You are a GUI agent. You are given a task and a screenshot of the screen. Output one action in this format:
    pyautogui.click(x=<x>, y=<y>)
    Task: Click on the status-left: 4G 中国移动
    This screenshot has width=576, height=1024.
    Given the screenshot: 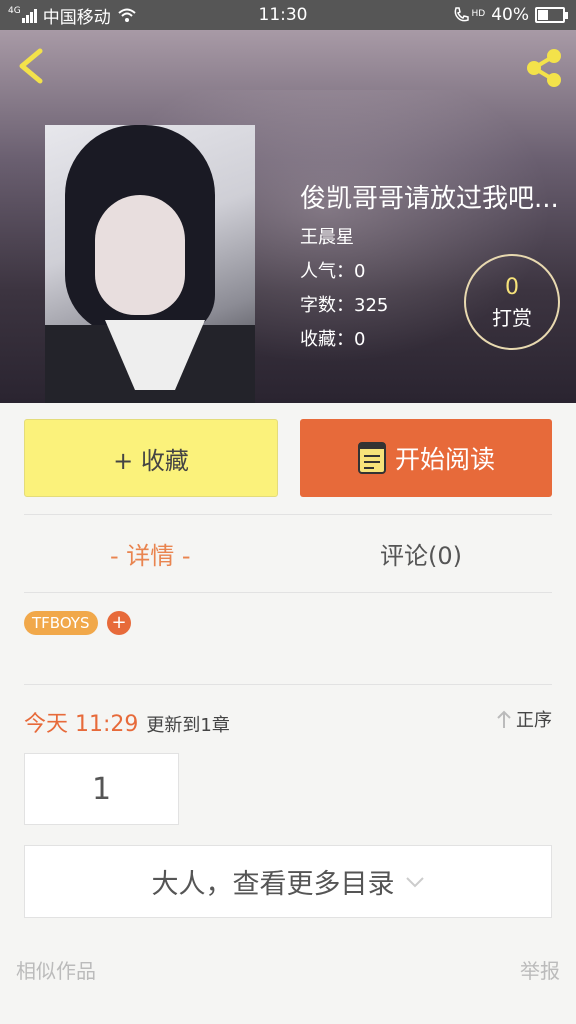 What is the action you would take?
    pyautogui.click(x=108, y=15)
    